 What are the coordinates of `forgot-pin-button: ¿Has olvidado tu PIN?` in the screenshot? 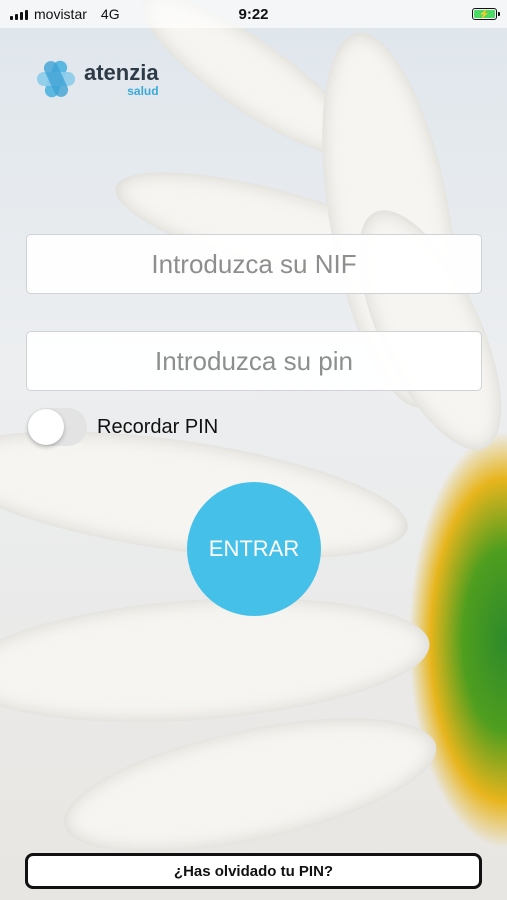 It's located at (253, 871).